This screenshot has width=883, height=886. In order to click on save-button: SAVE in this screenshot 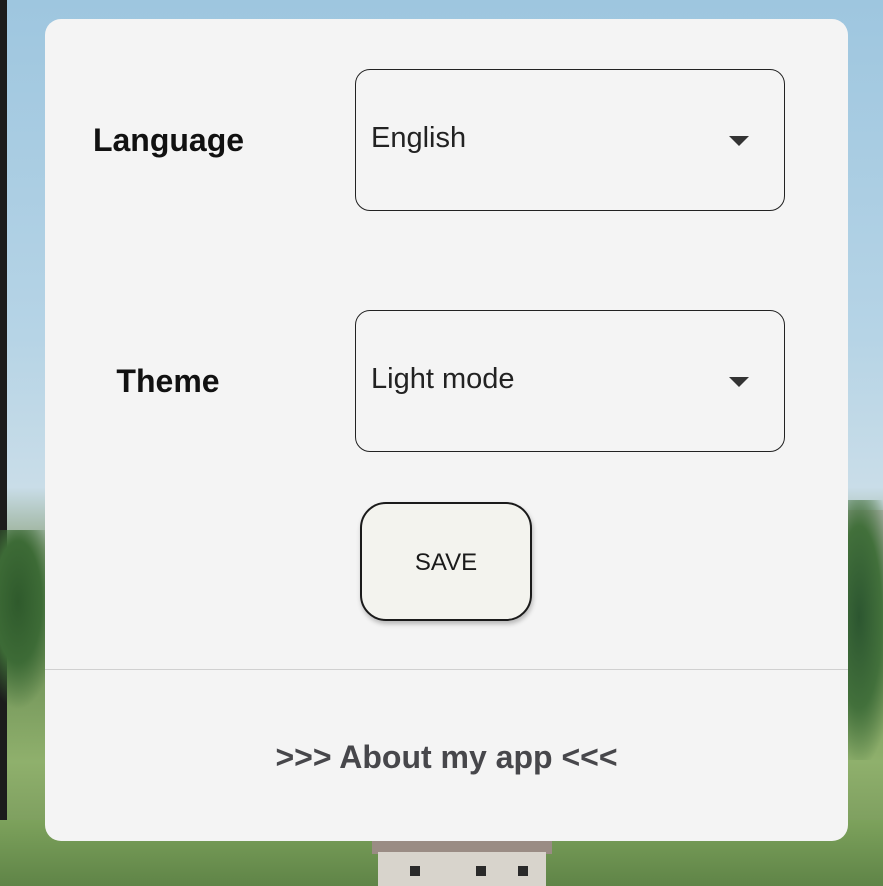, I will do `click(446, 561)`.